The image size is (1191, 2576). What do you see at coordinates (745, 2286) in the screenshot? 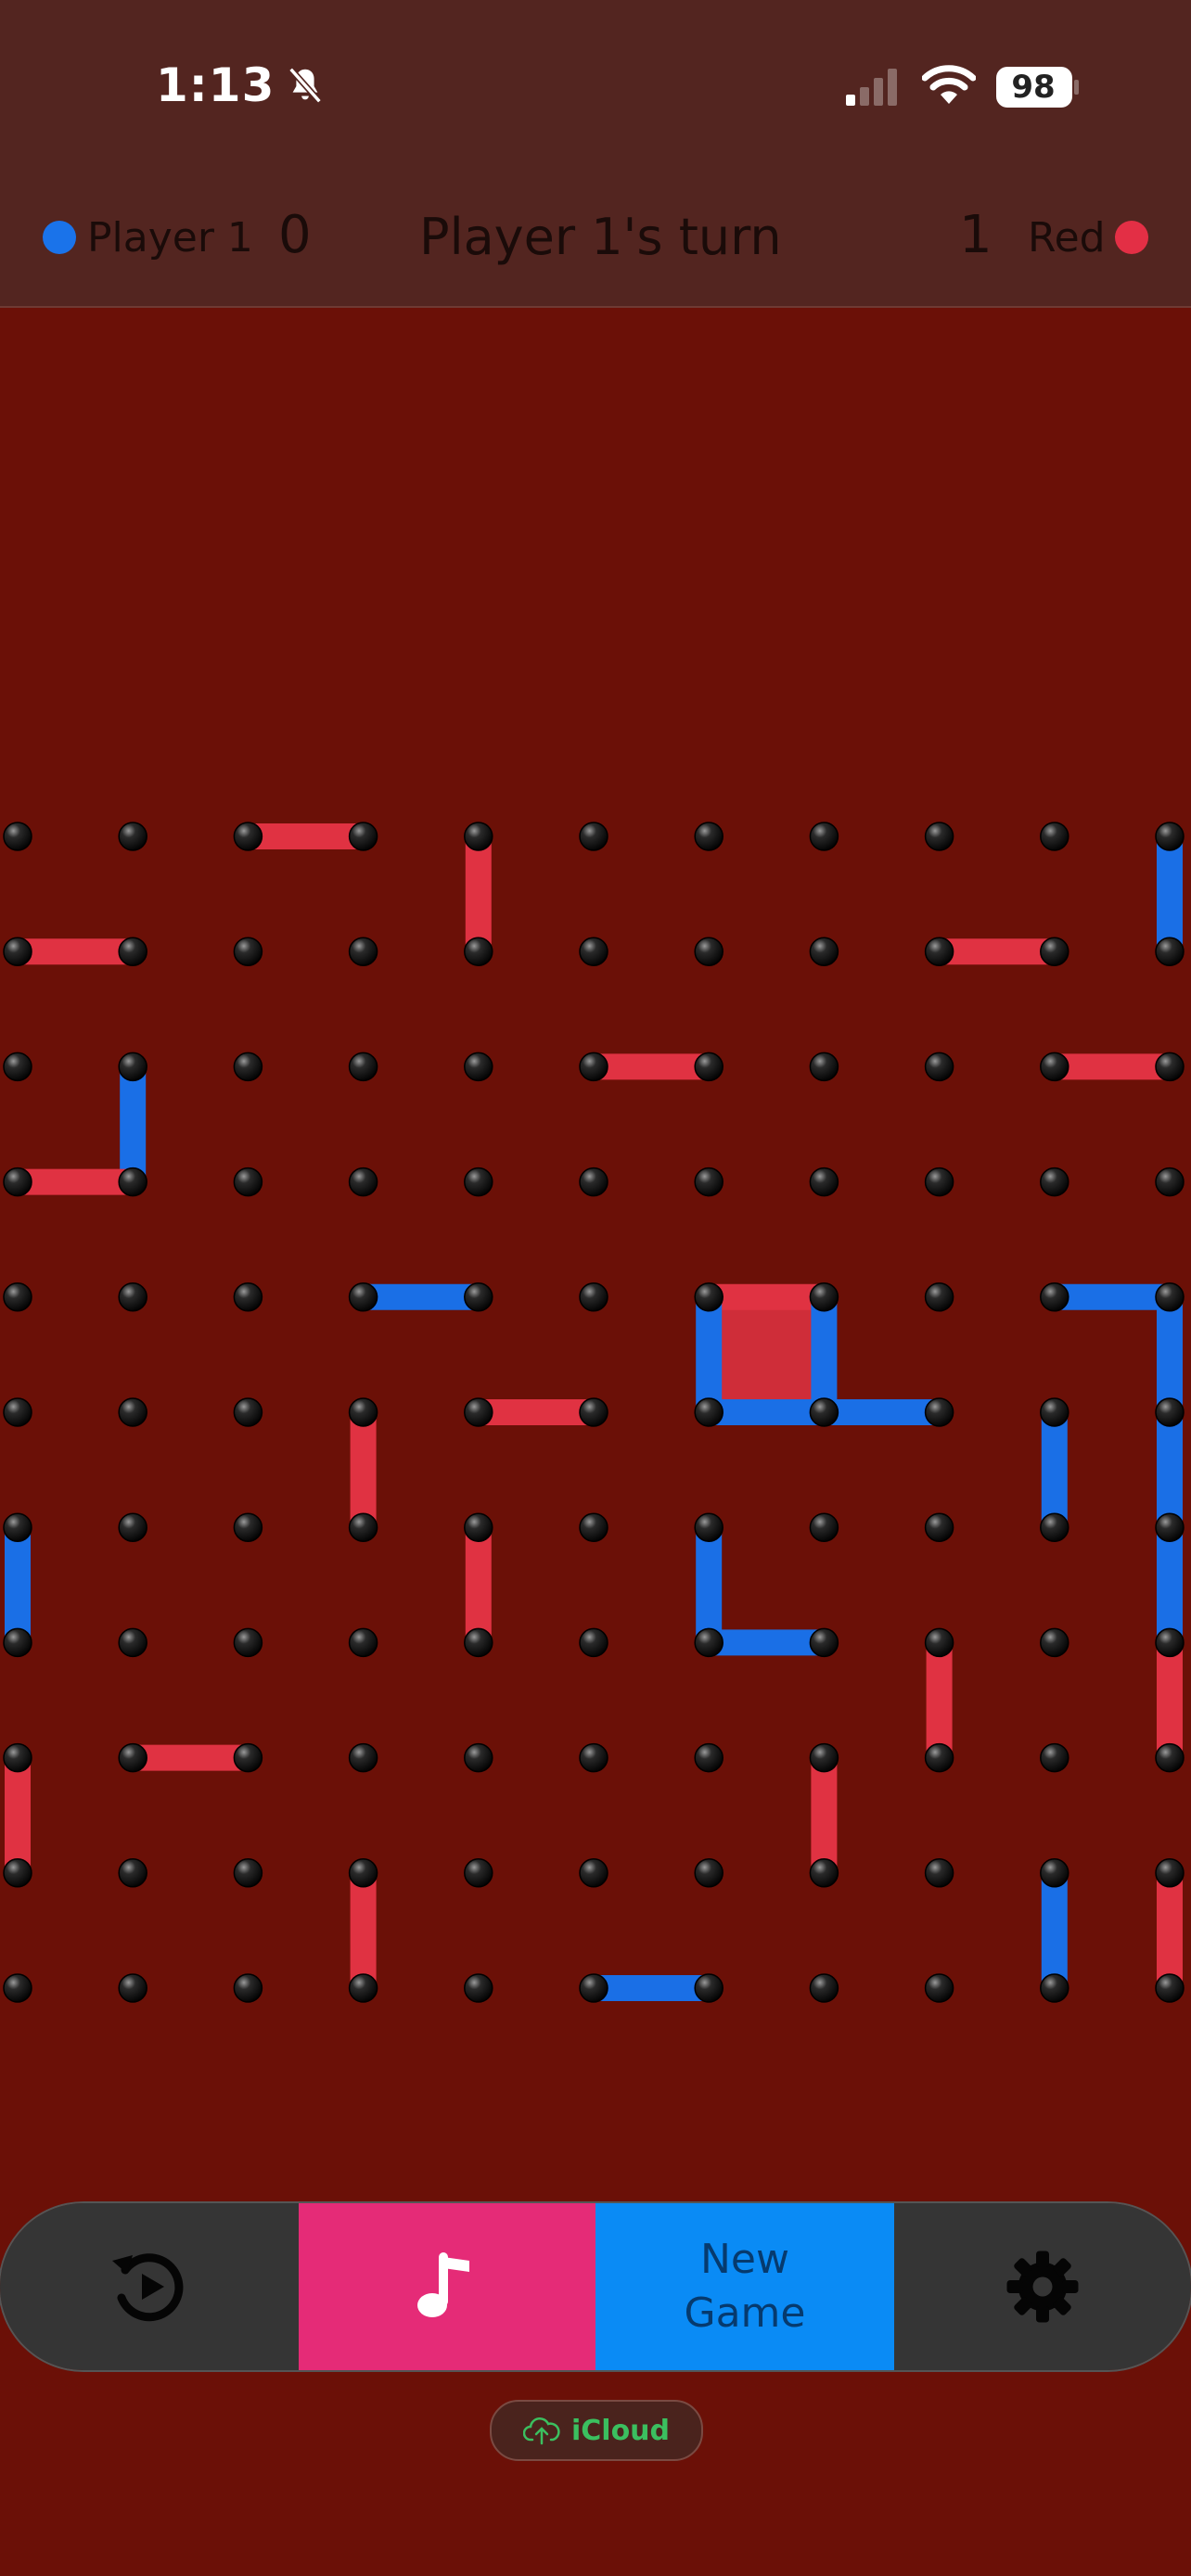
I see `new-game-button: New Game` at bounding box center [745, 2286].